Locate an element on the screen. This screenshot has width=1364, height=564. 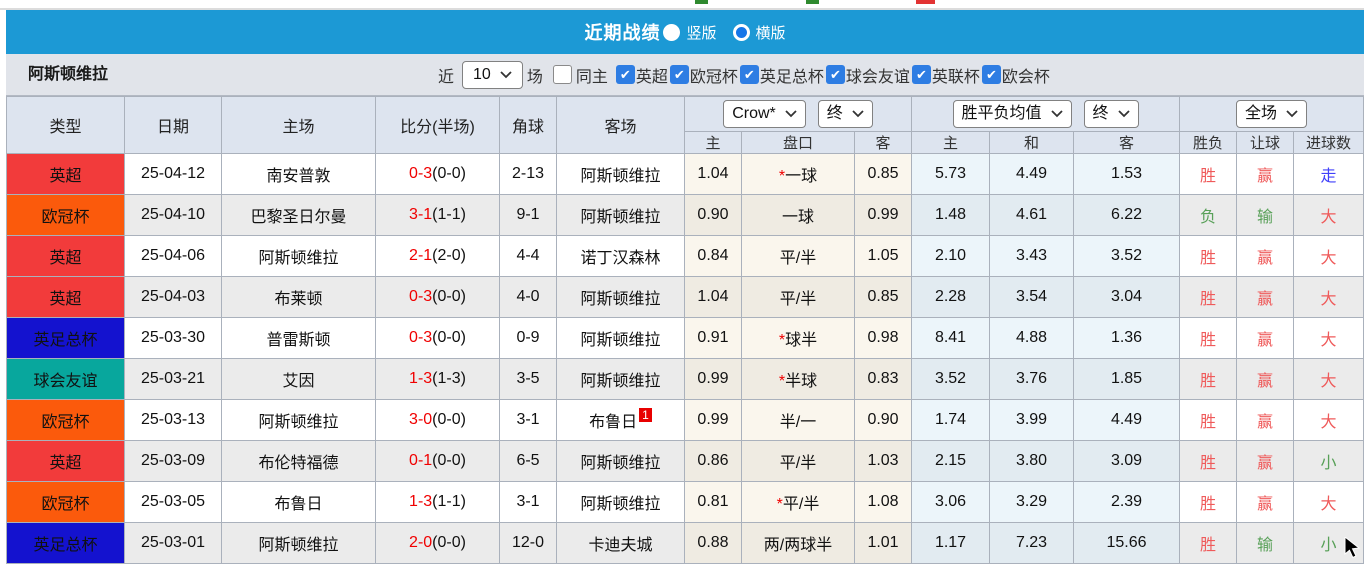
half-time-score: (0-0) is located at coordinates (449, 542).